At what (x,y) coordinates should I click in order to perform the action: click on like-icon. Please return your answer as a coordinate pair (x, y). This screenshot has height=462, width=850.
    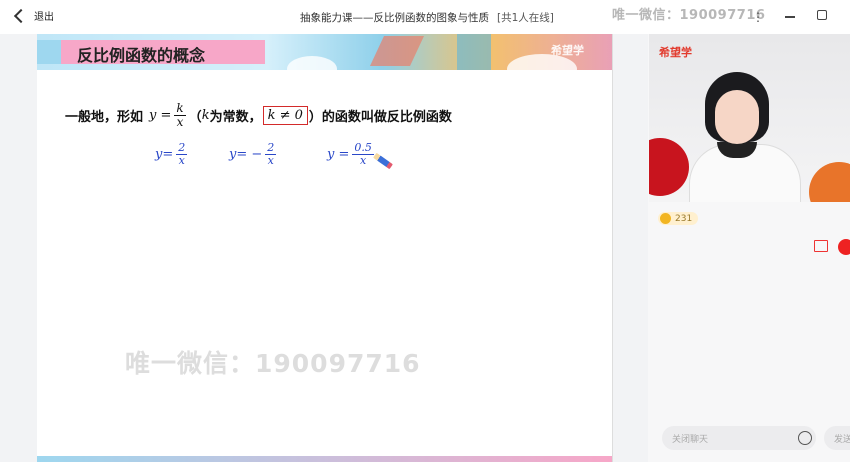
    Looking at the image, I should click on (665, 218).